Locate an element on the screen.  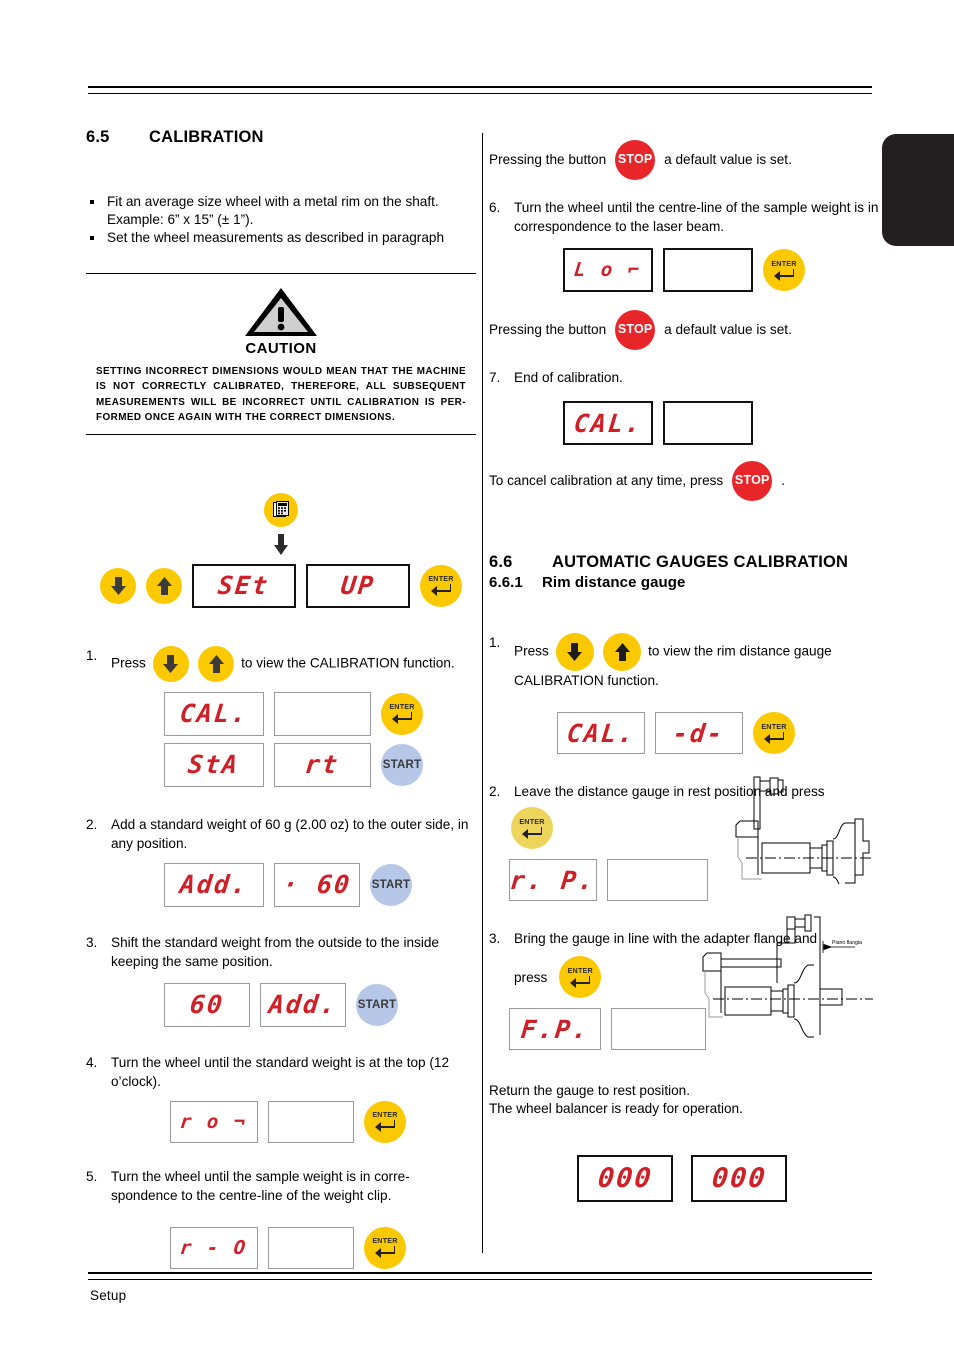
step-number: 5. is located at coordinates (92, 1176).